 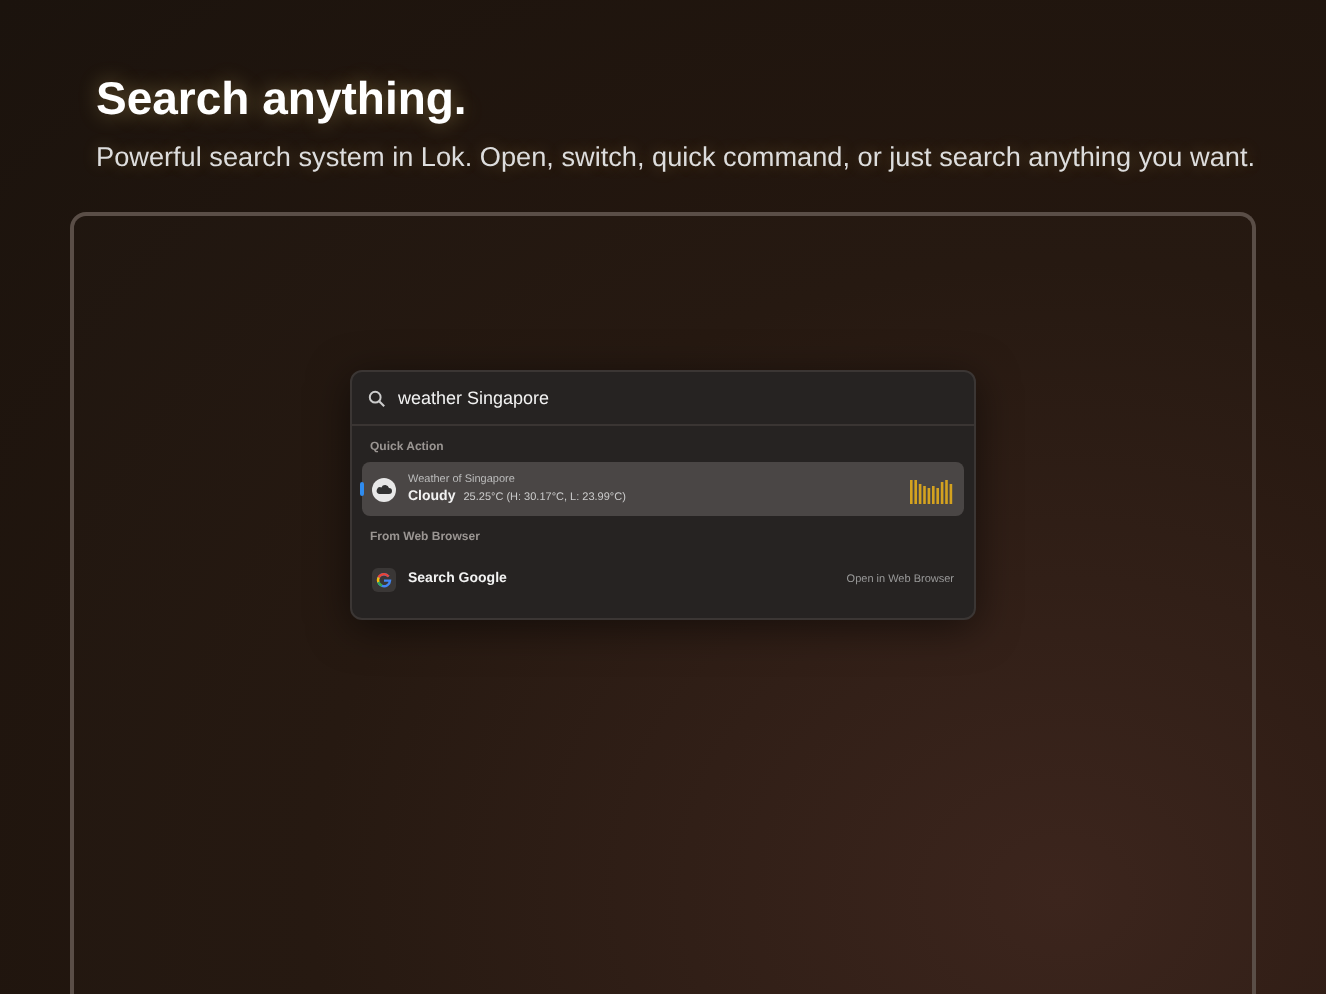 What do you see at coordinates (281, 99) in the screenshot?
I see `page-title: Search anything.` at bounding box center [281, 99].